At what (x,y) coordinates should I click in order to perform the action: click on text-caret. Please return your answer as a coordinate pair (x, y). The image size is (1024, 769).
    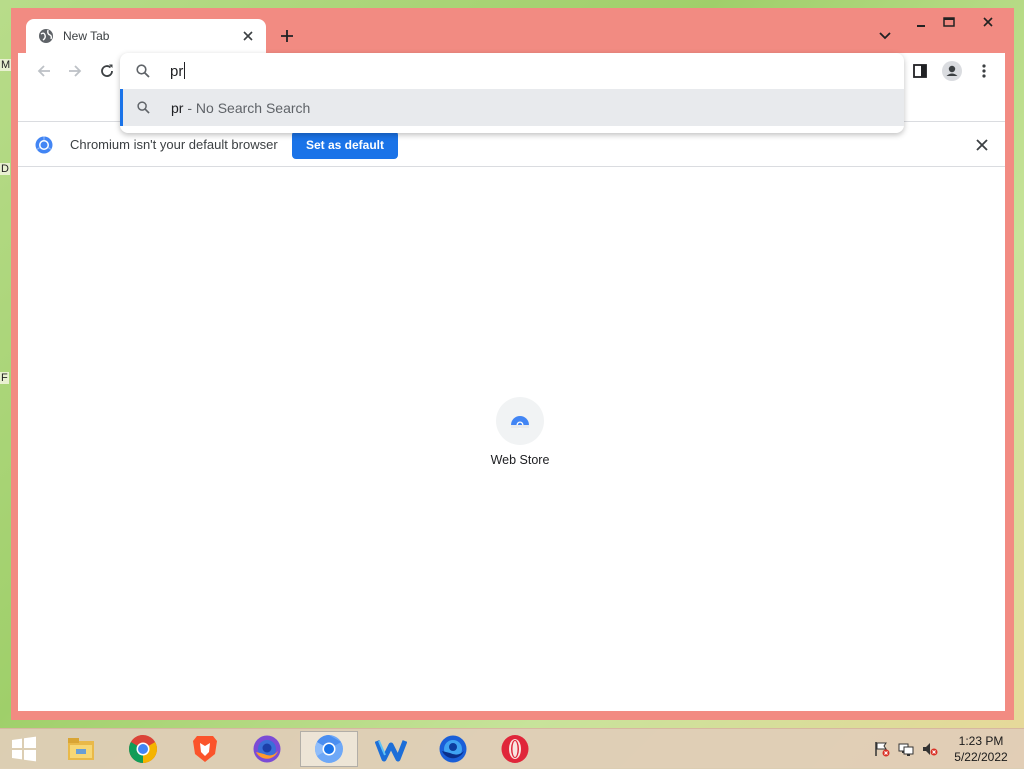
    Looking at the image, I should click on (185, 70).